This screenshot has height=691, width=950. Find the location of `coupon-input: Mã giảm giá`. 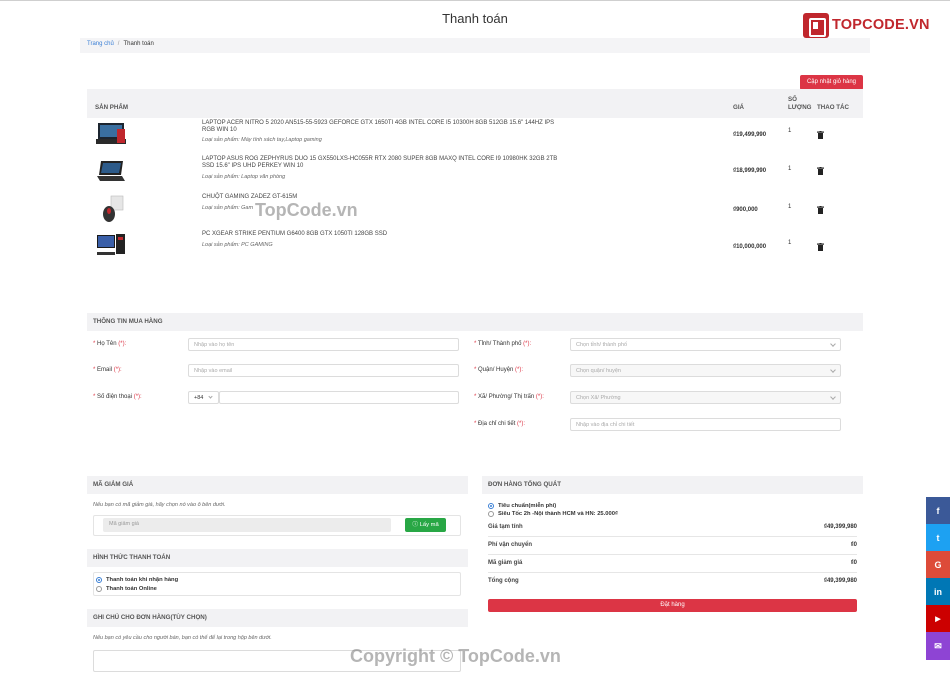

coupon-input: Mã giảm giá is located at coordinates (247, 525).